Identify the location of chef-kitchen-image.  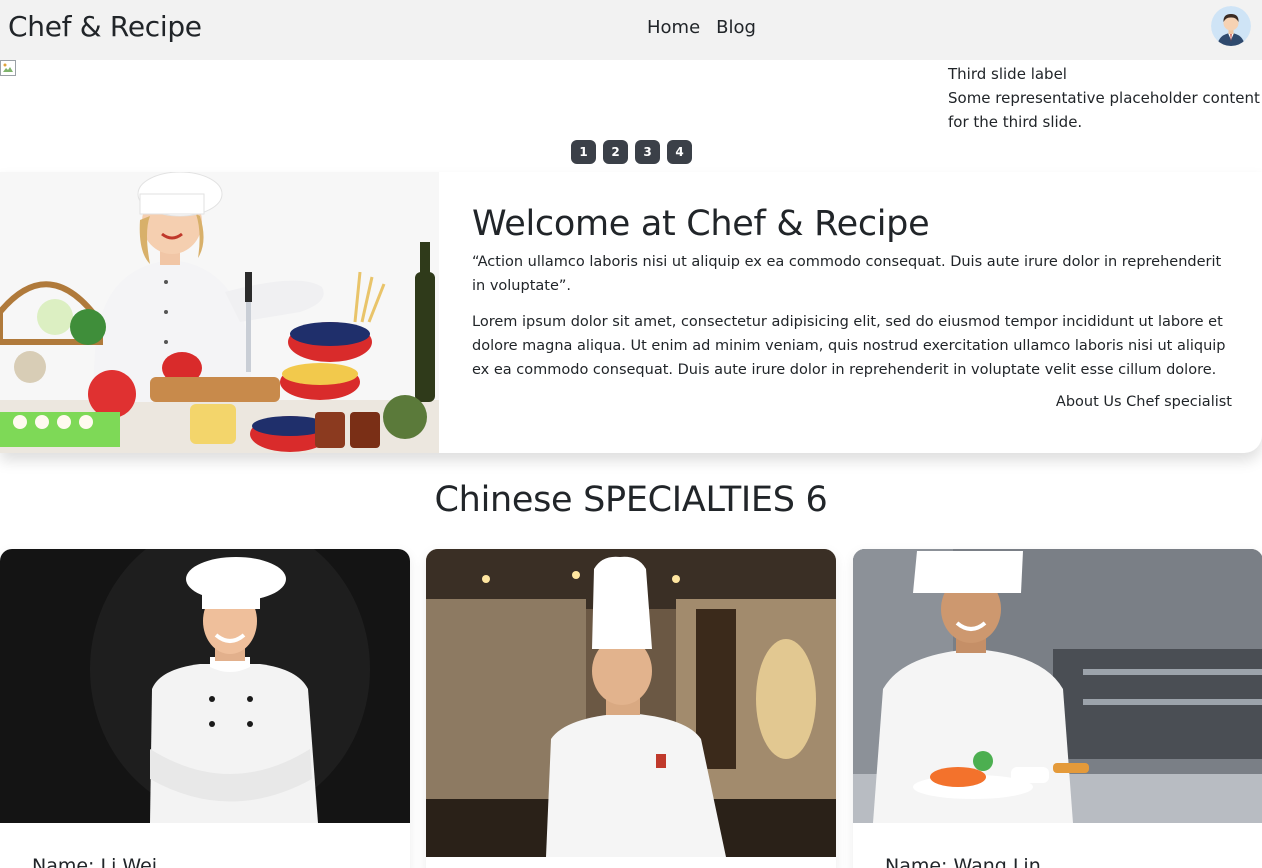
(219, 312).